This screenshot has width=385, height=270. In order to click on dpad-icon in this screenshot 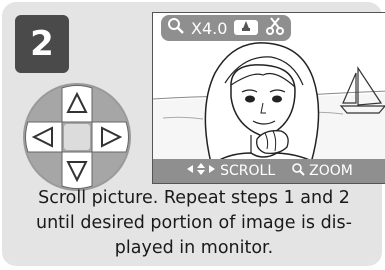, I will do `click(77, 137)`.